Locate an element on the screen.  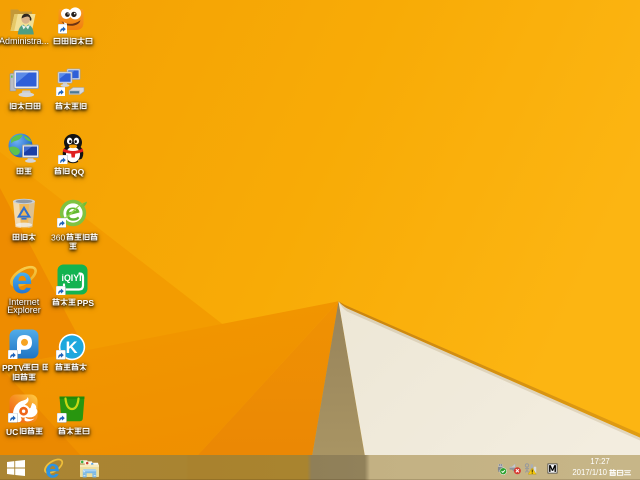
svg-text: PPS is located at coordinates (85, 303).